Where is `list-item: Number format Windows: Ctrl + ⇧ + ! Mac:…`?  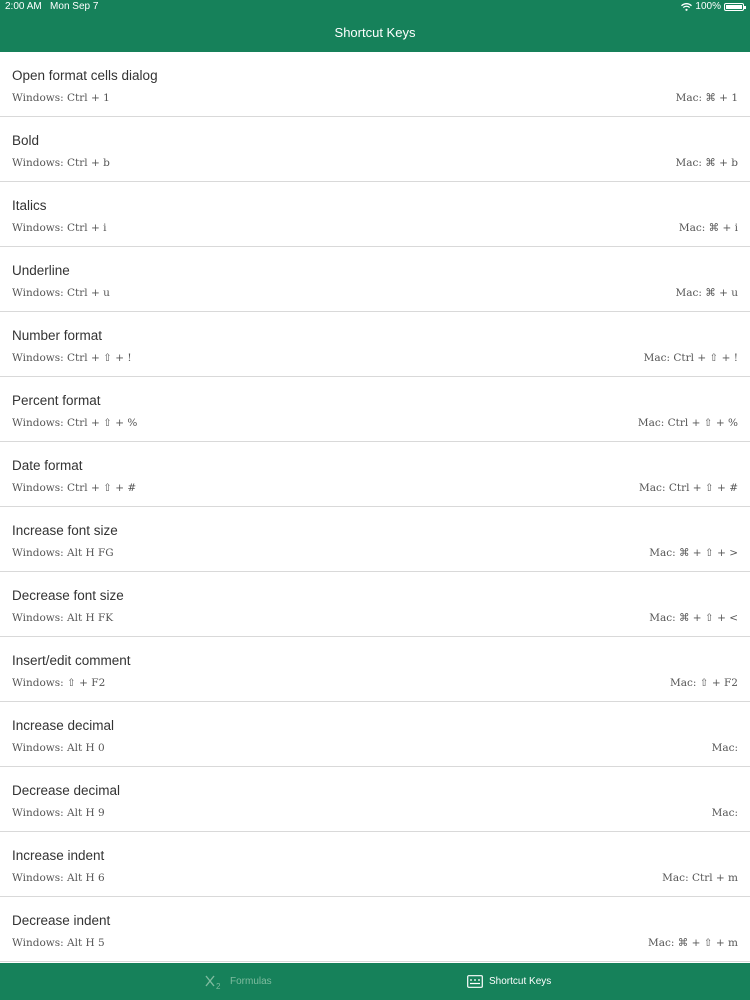 list-item: Number format Windows: Ctrl + ⇧ + ! Mac:… is located at coordinates (375, 344).